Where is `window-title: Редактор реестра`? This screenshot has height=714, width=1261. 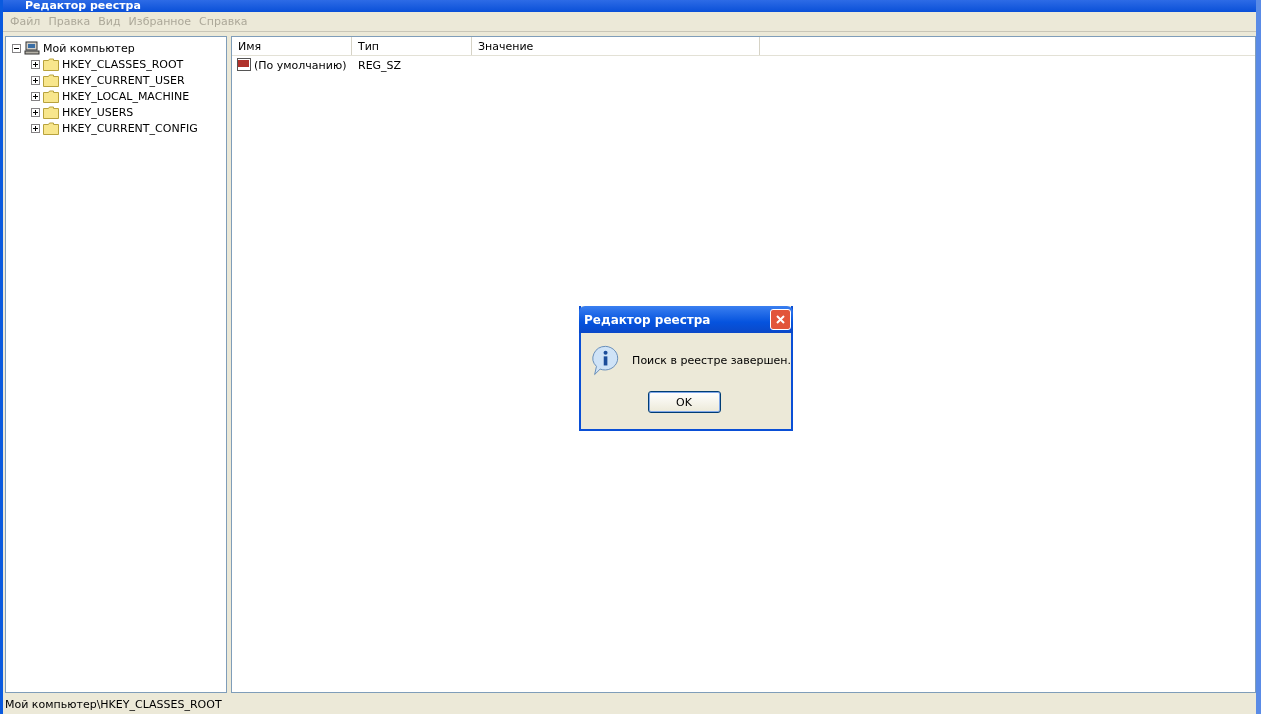 window-title: Редактор реестра is located at coordinates (83, 6).